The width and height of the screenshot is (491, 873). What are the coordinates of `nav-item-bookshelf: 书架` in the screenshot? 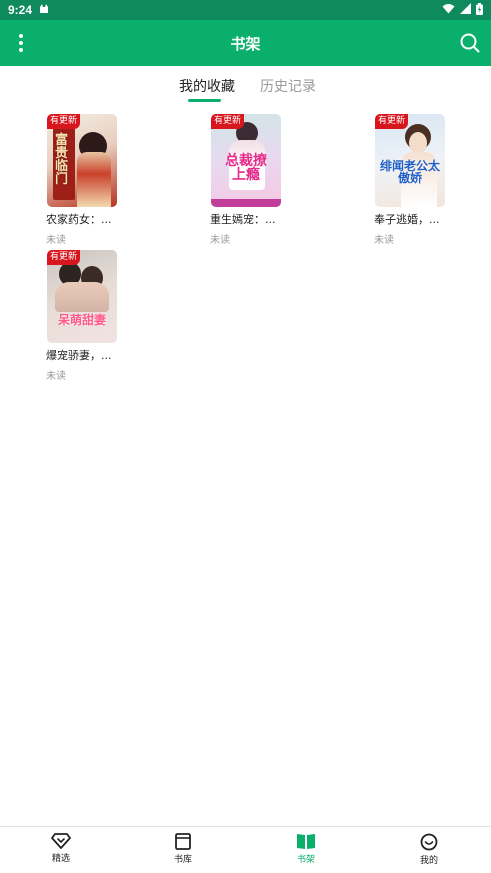 It's located at (306, 849).